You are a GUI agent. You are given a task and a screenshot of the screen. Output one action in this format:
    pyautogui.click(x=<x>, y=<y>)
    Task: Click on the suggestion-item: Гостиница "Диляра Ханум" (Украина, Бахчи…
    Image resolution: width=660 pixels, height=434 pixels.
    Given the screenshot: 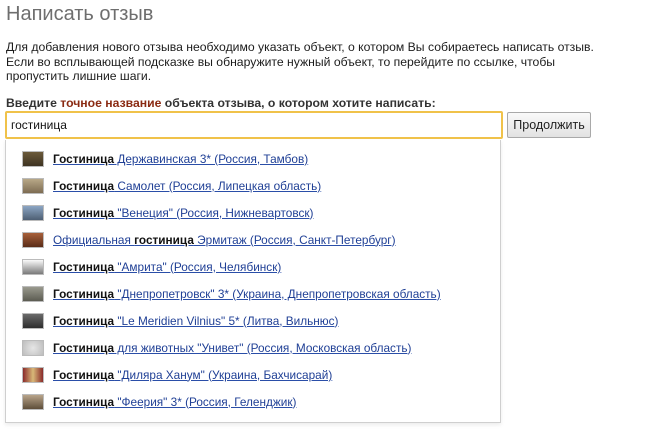 What is the action you would take?
    pyautogui.click(x=253, y=374)
    